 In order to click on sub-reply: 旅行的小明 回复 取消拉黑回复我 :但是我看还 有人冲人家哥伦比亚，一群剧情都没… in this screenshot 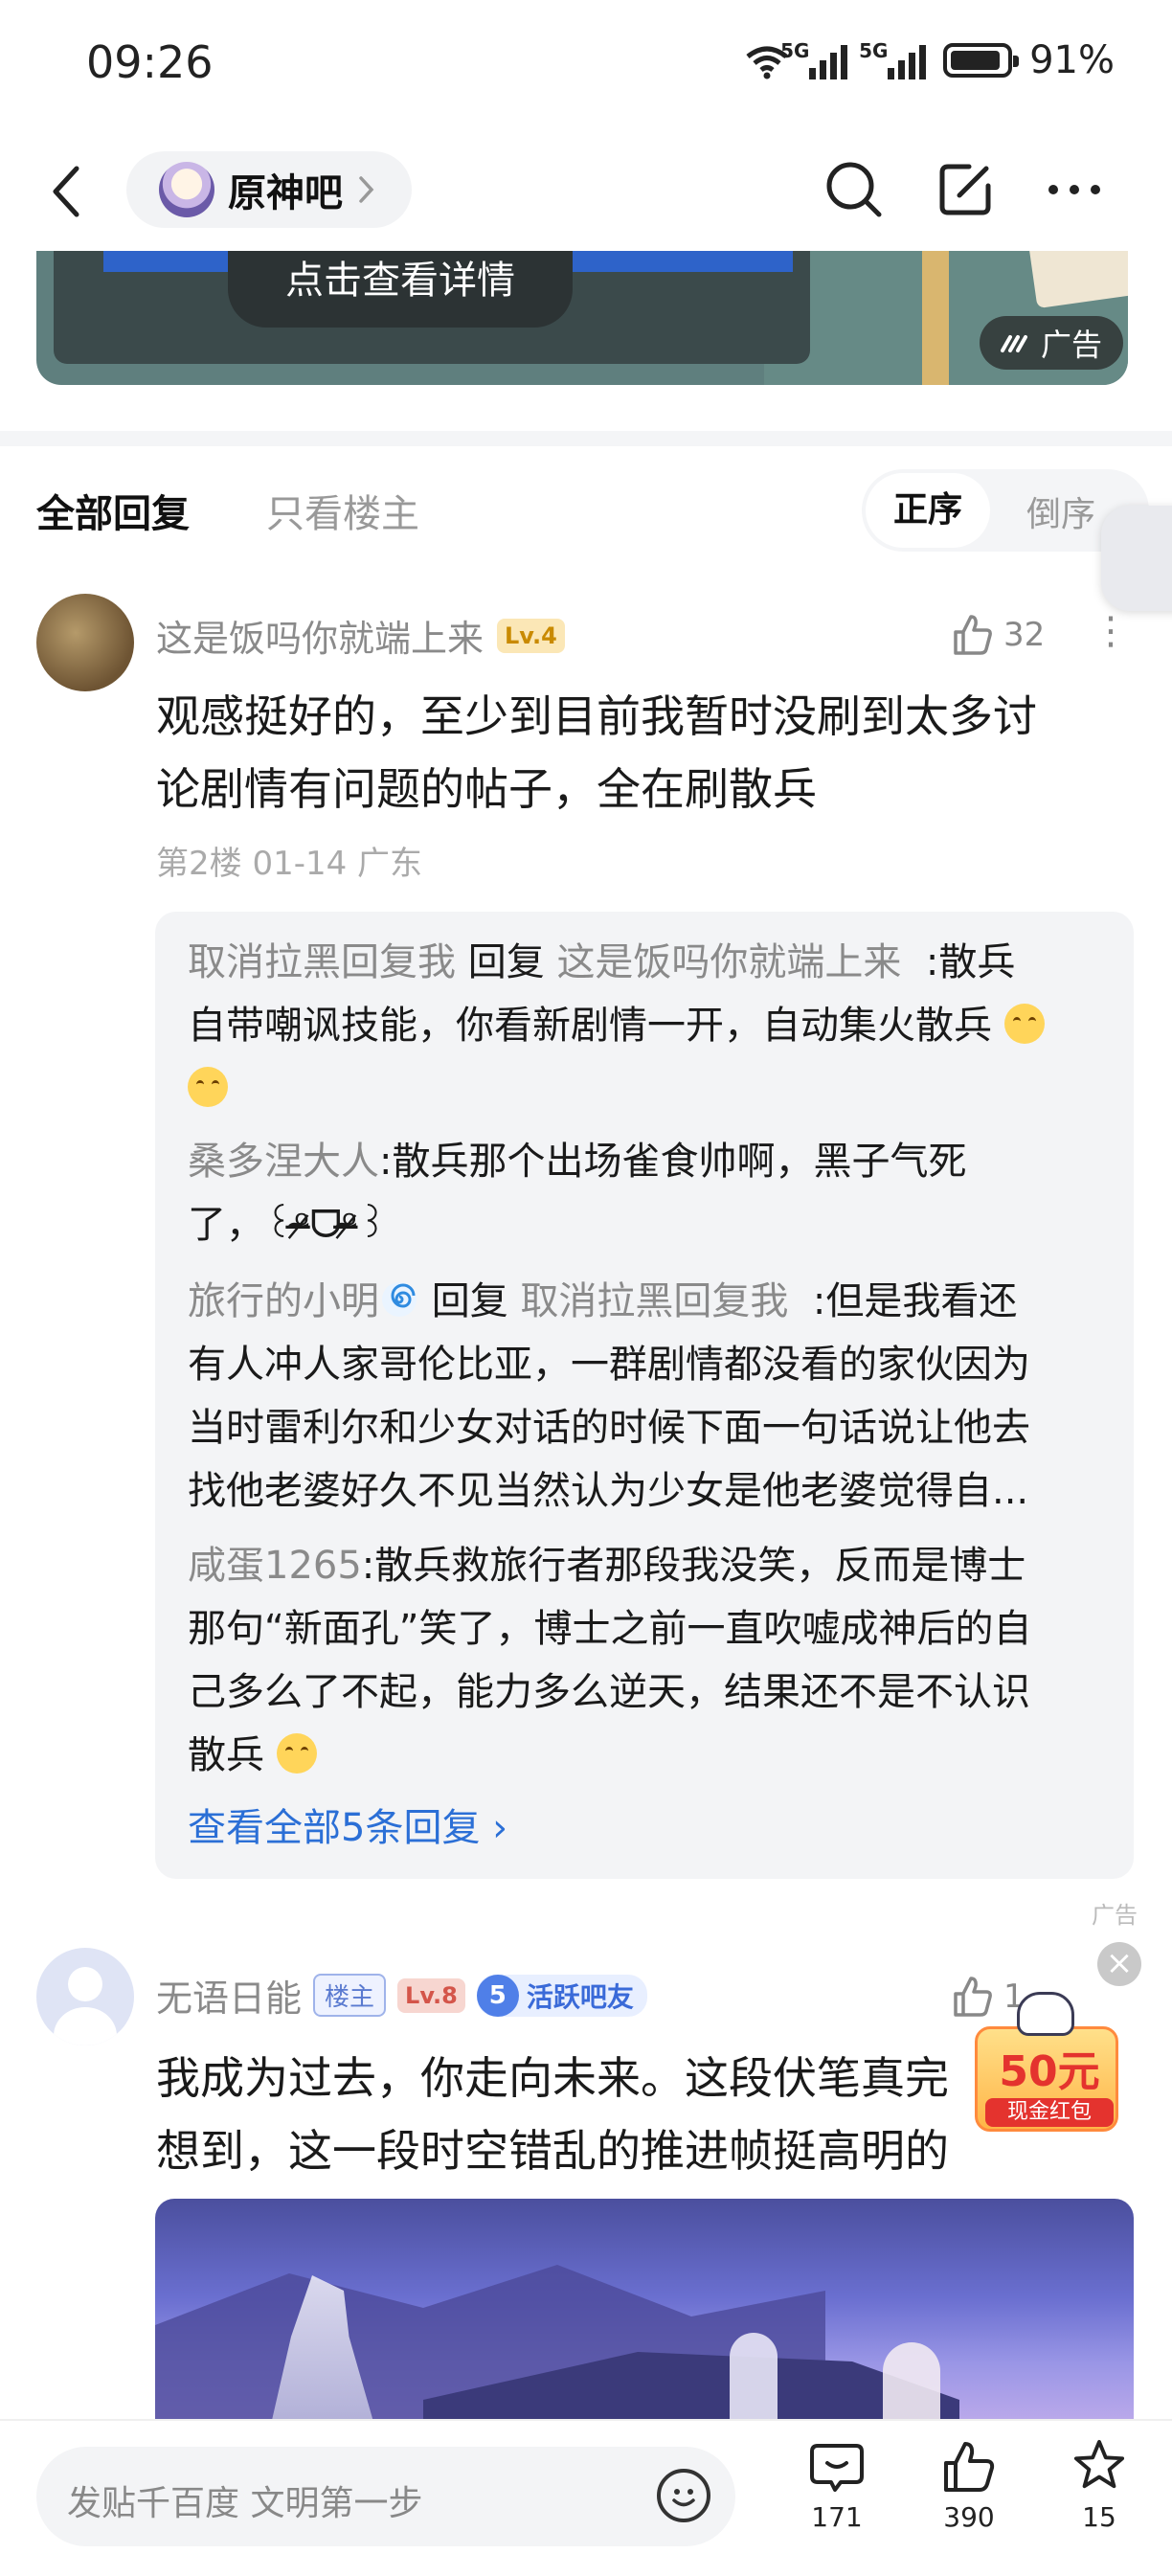, I will do `click(647, 1396)`.